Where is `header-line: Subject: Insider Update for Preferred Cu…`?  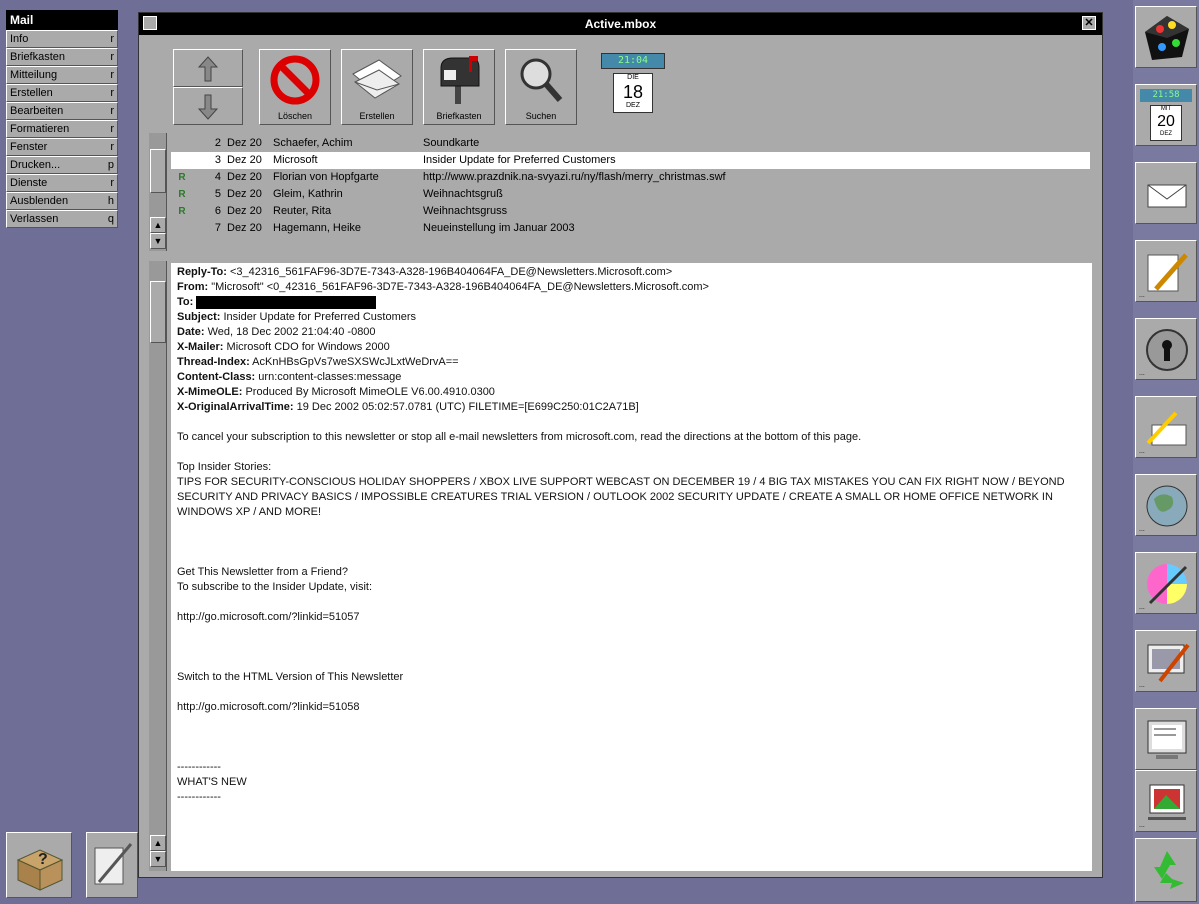 header-line: Subject: Insider Update for Preferred Cu… is located at coordinates (631, 317).